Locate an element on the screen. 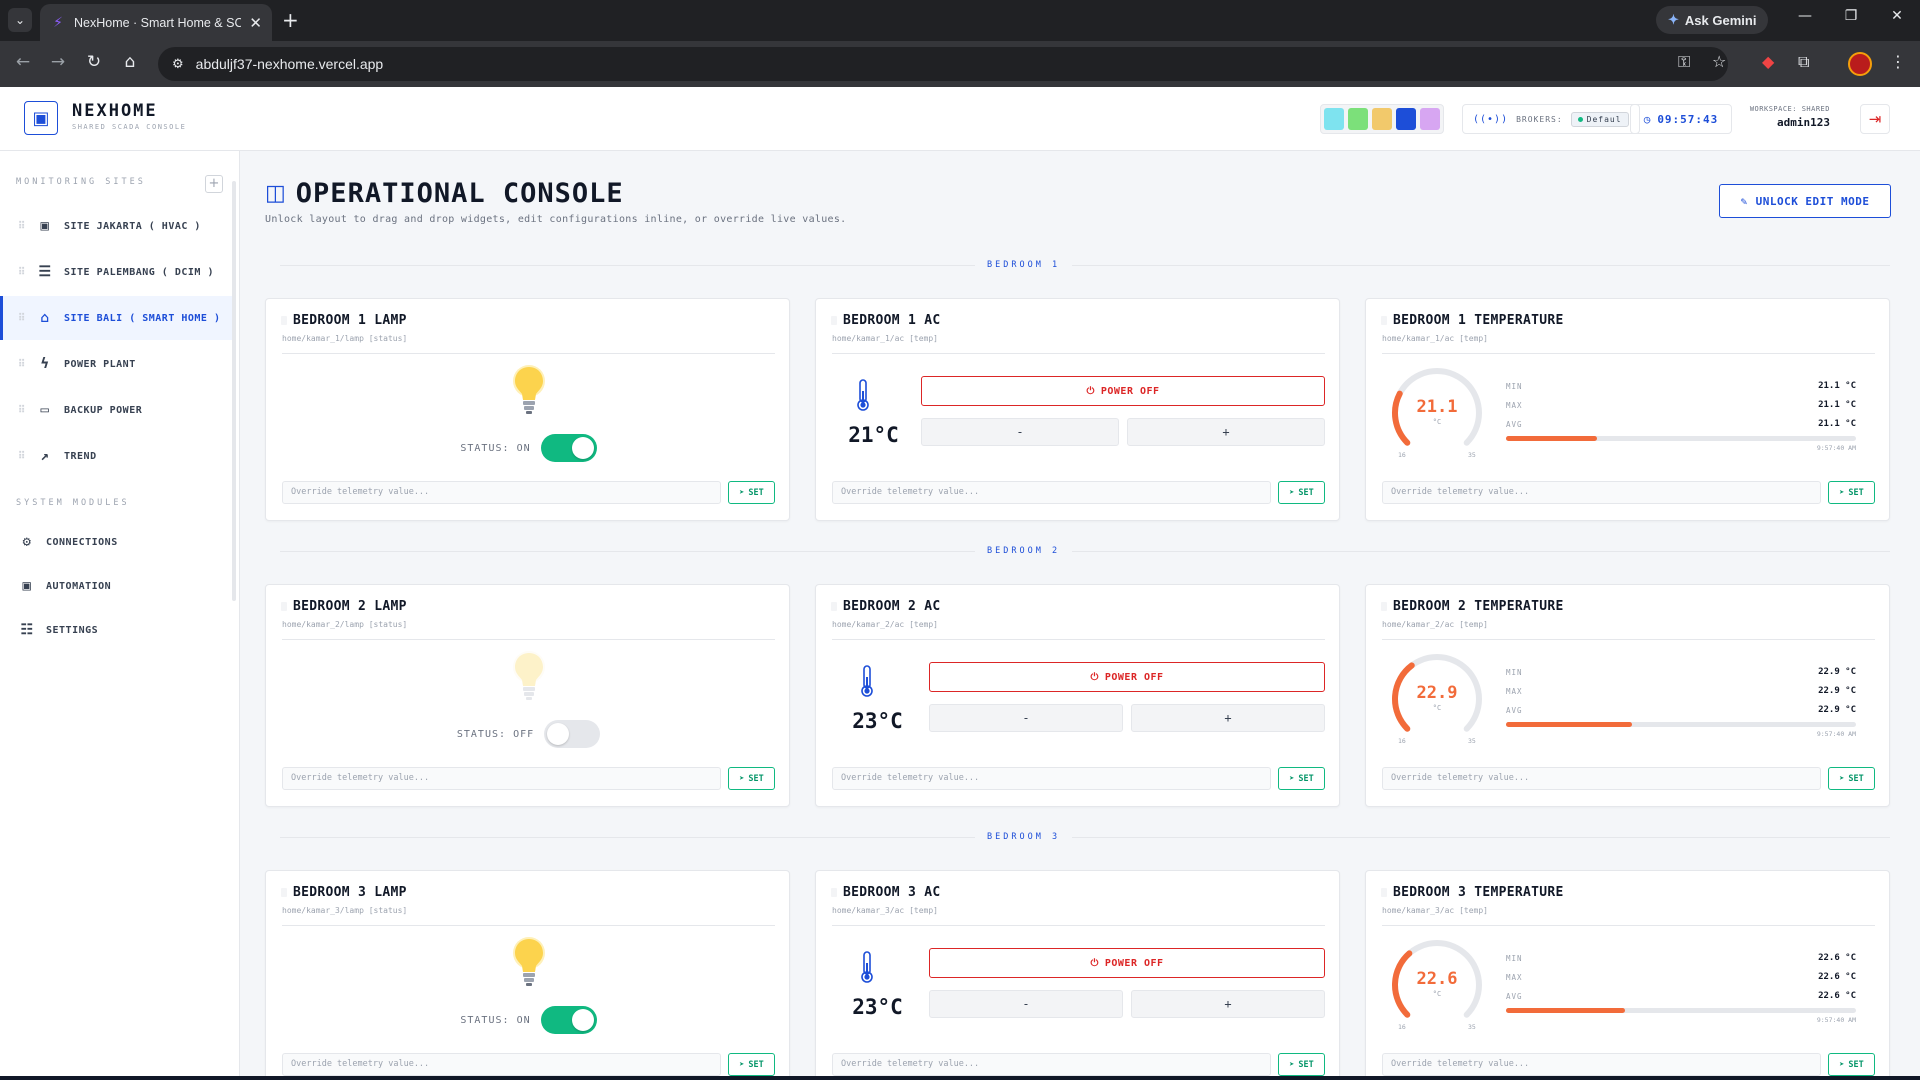 The image size is (1920, 1080). sidebar-item-module: ▣ AUTOMATION is located at coordinates (117, 586).